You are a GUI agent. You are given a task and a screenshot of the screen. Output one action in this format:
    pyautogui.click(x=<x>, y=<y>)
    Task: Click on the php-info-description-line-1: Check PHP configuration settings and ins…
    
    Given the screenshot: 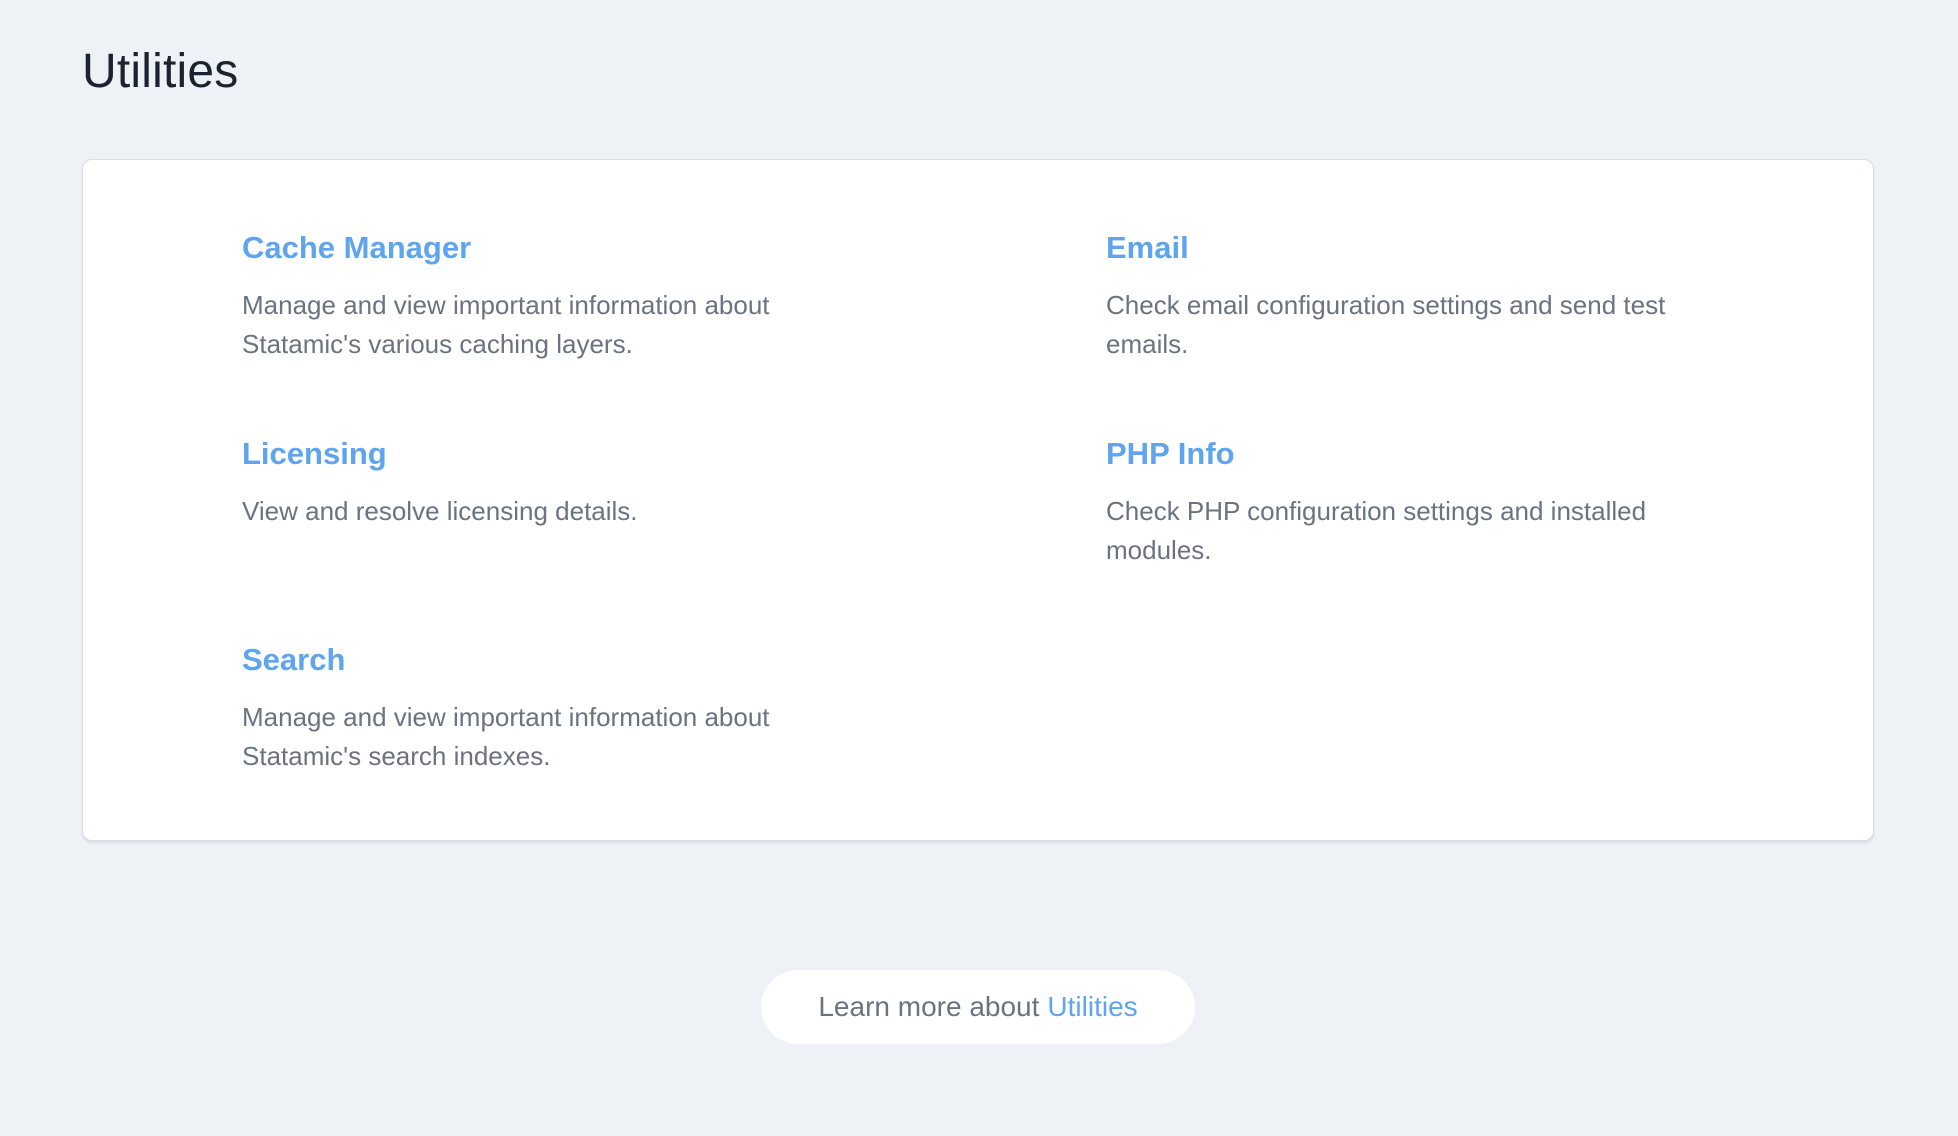 What is the action you would take?
    pyautogui.click(x=1376, y=511)
    